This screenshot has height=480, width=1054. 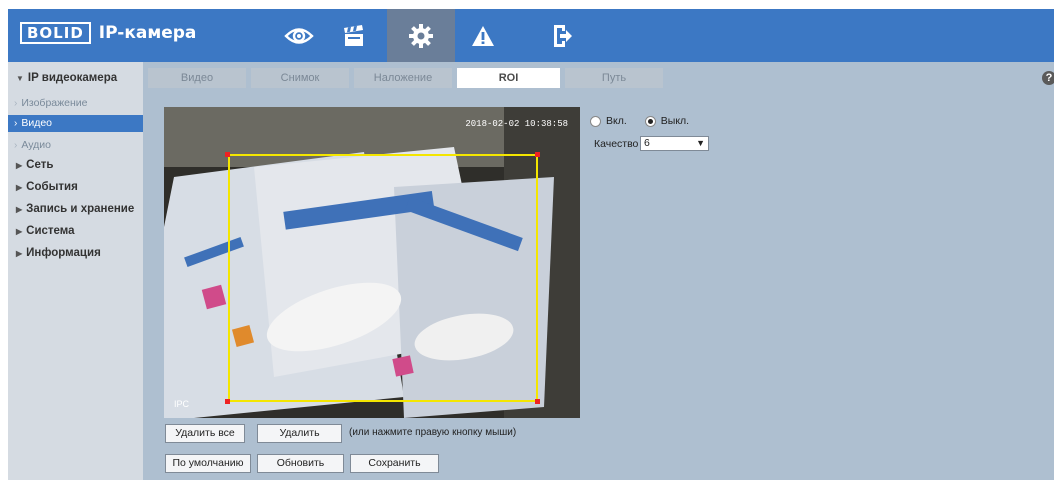 I want to click on radio-off, so click(x=650, y=121).